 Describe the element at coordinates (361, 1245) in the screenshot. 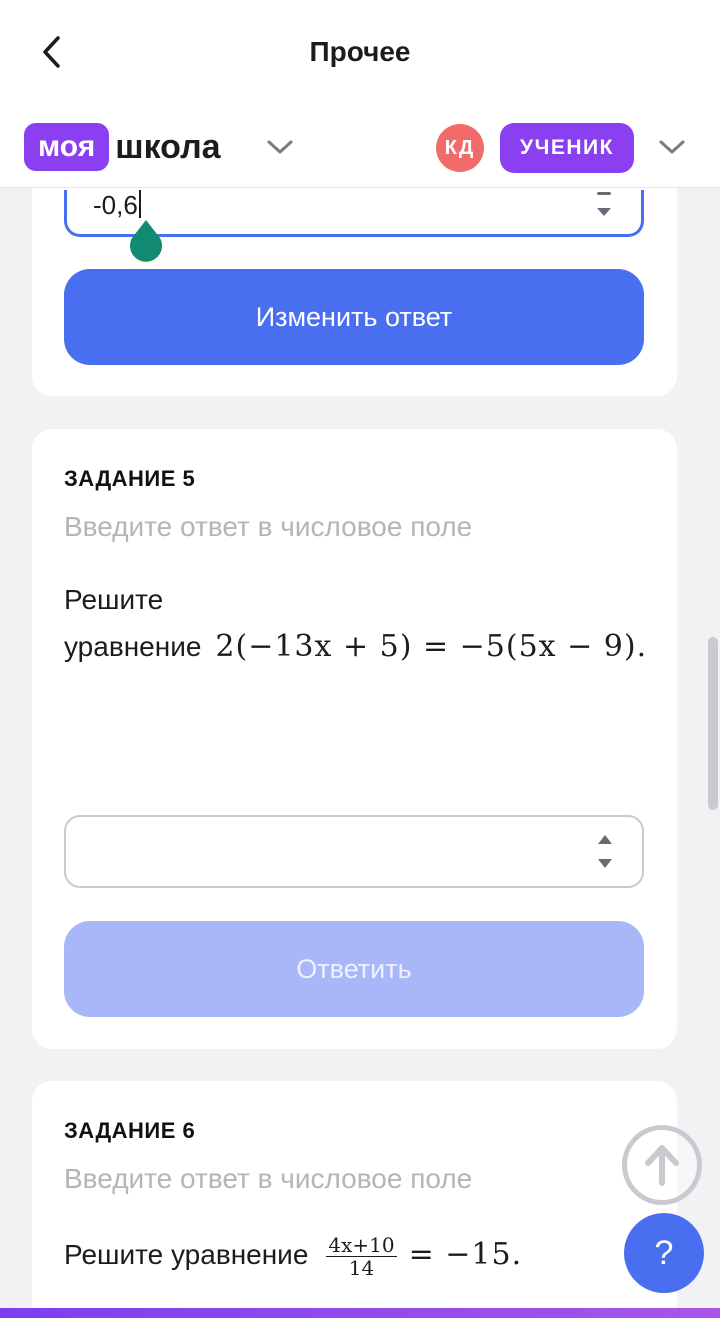

I see `fraction-numerator: 4x+10` at that location.